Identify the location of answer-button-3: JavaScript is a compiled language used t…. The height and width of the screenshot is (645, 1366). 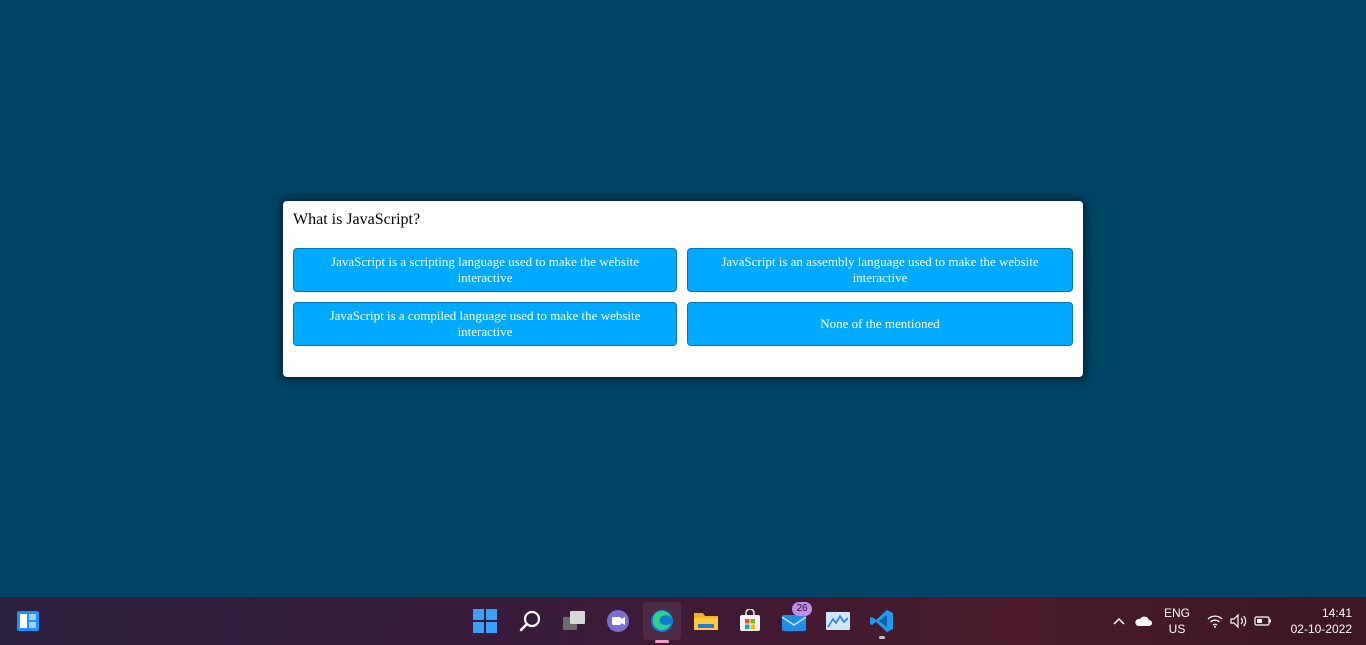
(485, 324).